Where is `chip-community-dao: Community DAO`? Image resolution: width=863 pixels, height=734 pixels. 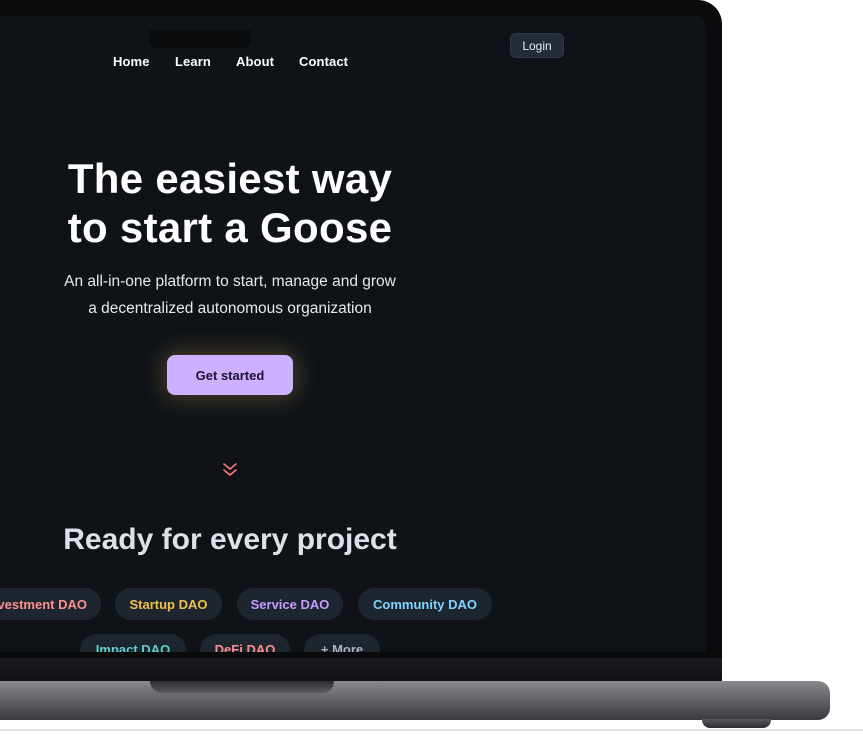 chip-community-dao: Community DAO is located at coordinates (425, 604).